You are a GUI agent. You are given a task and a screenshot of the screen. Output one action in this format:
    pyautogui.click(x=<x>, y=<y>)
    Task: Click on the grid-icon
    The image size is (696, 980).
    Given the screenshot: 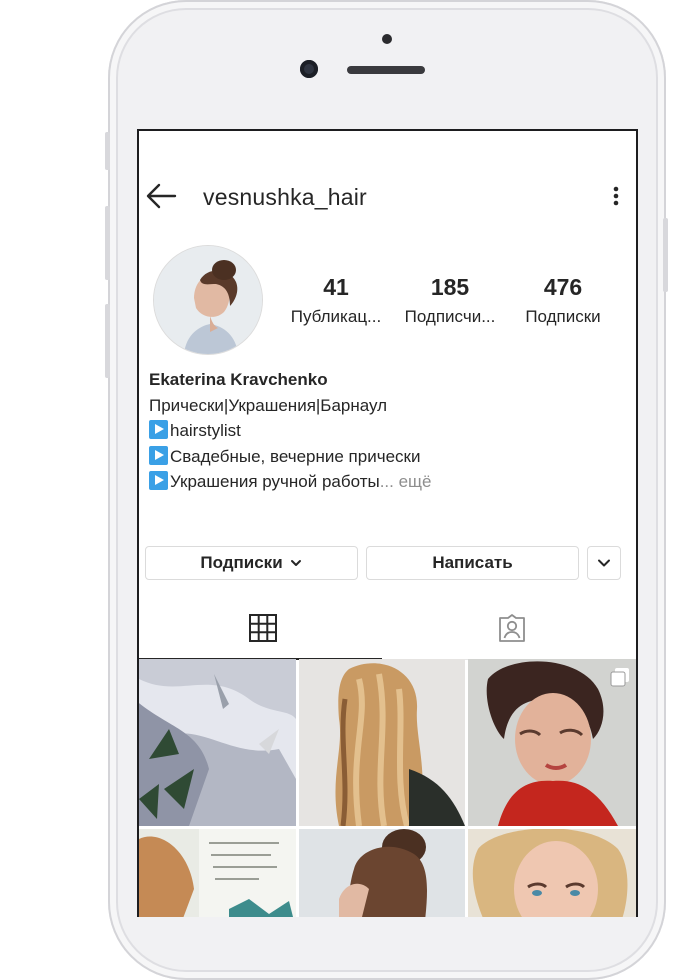 What is the action you would take?
    pyautogui.click(x=263, y=628)
    